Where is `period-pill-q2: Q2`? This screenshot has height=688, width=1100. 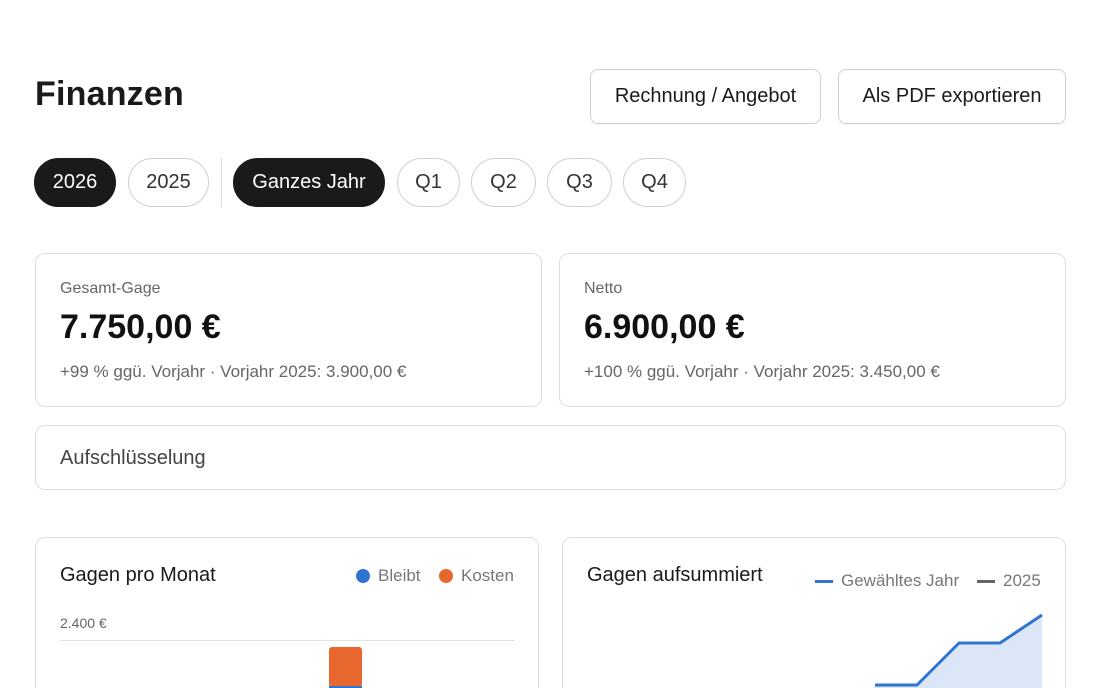
period-pill-q2: Q2 is located at coordinates (503, 182).